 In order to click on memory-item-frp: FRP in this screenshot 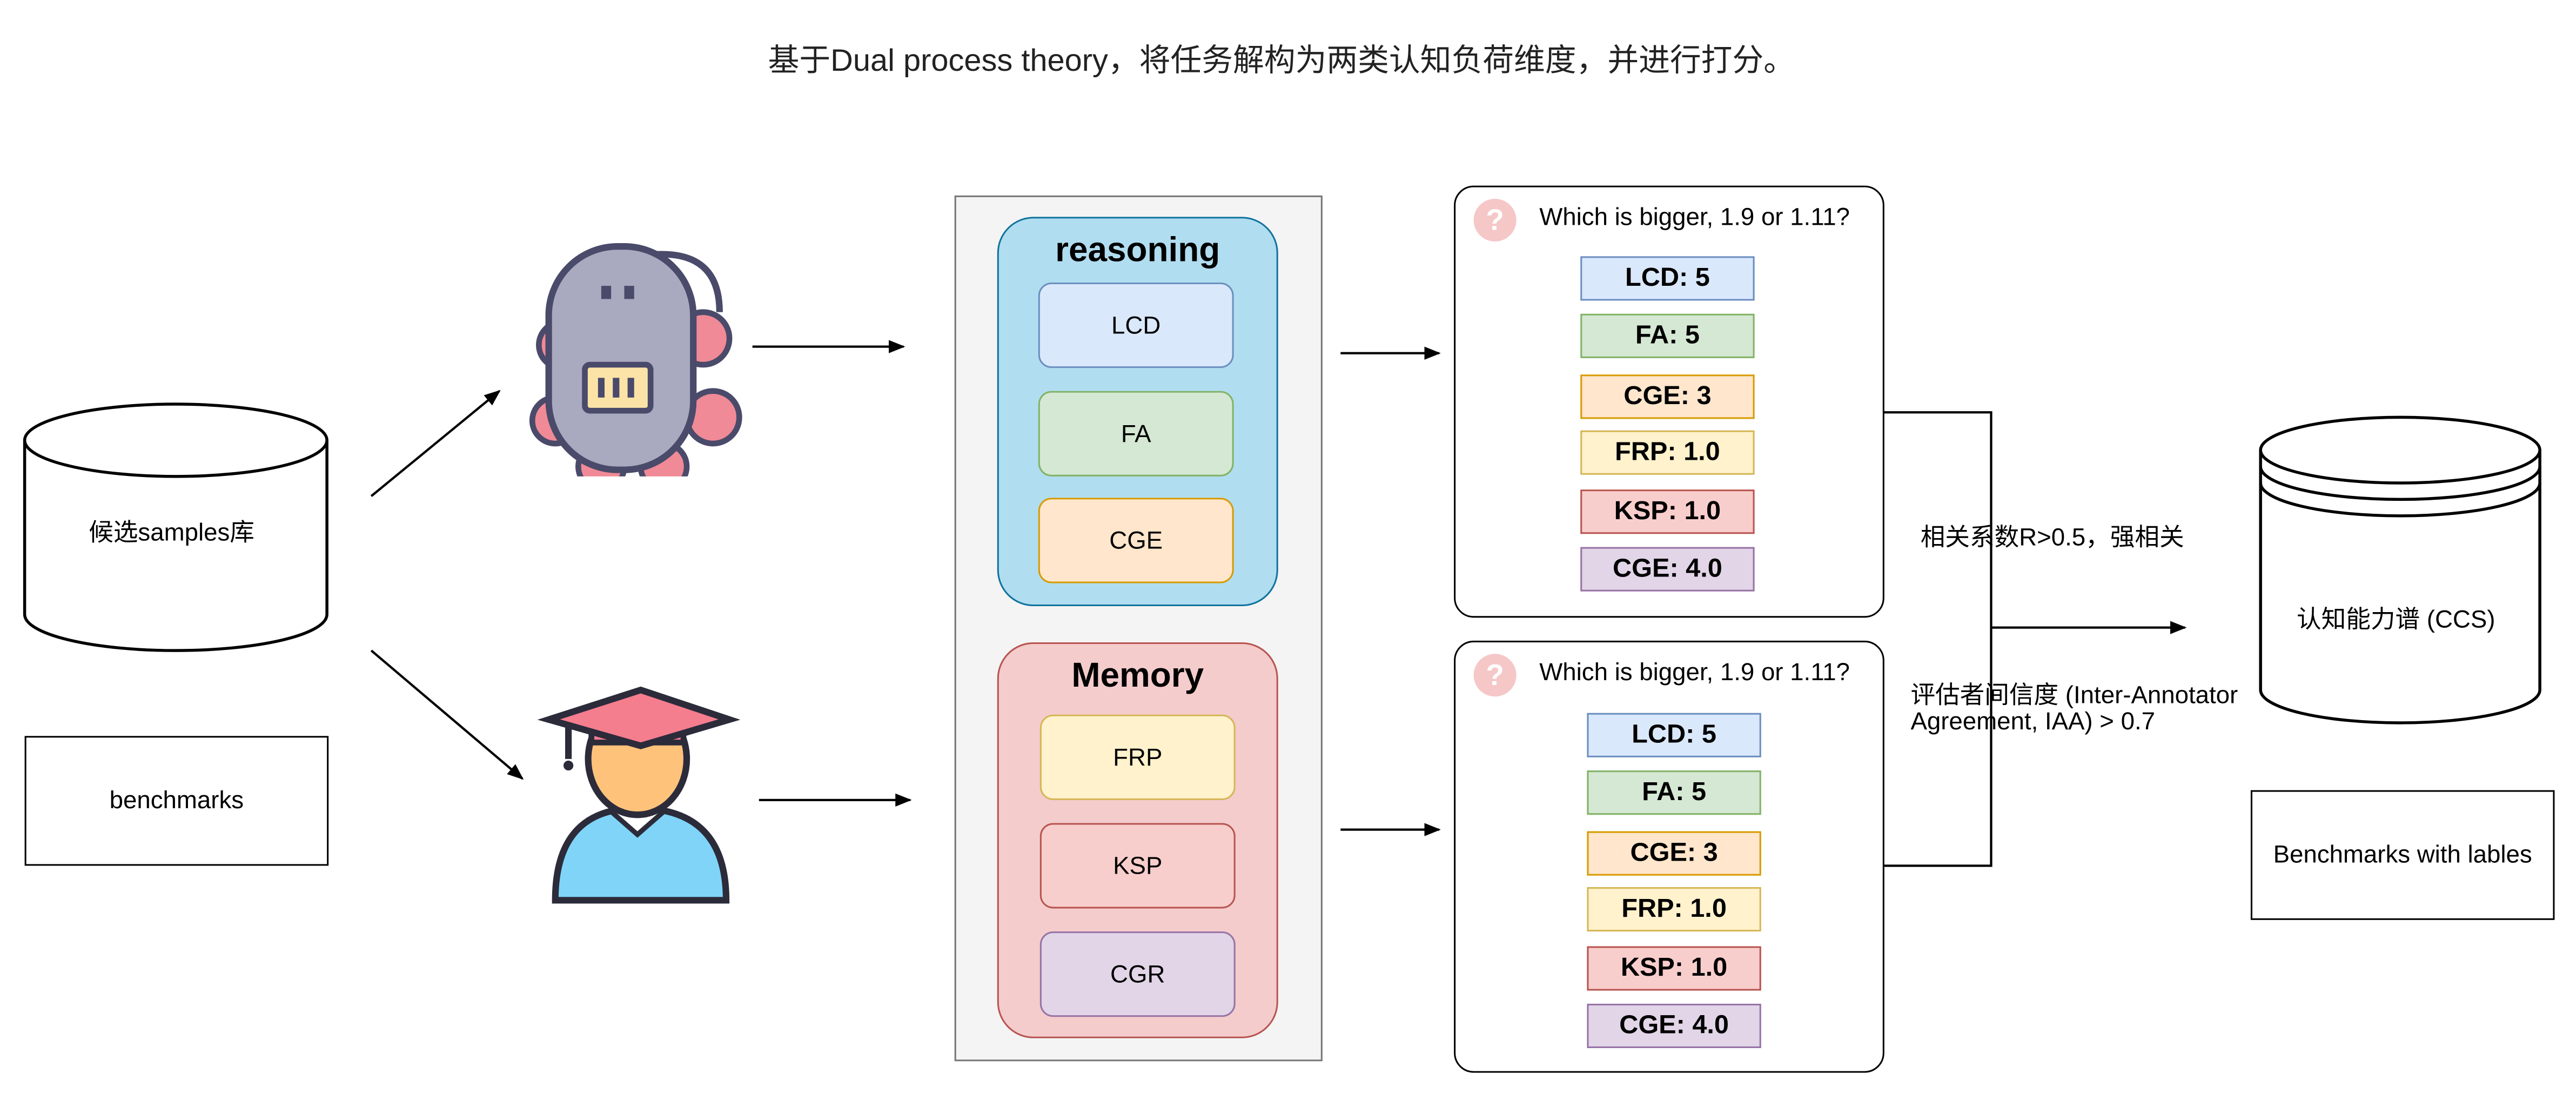, I will do `click(1137, 757)`.